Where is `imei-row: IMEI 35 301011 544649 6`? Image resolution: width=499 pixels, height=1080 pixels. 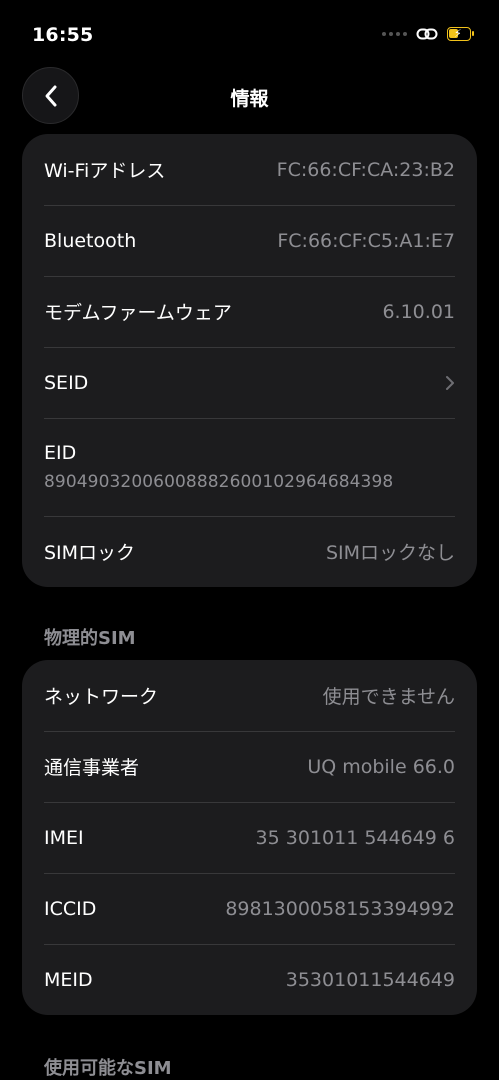 imei-row: IMEI 35 301011 544649 6 is located at coordinates (249, 837).